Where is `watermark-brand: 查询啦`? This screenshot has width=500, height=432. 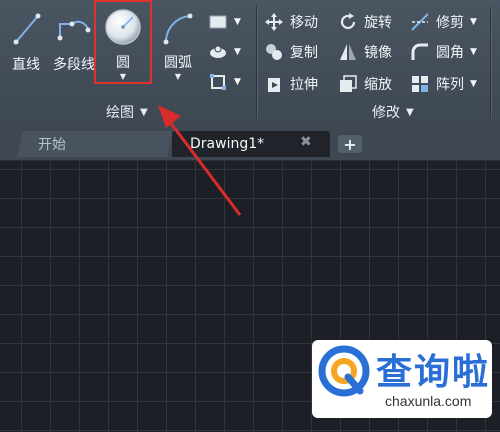 watermark-brand: 查询啦 is located at coordinates (433, 372).